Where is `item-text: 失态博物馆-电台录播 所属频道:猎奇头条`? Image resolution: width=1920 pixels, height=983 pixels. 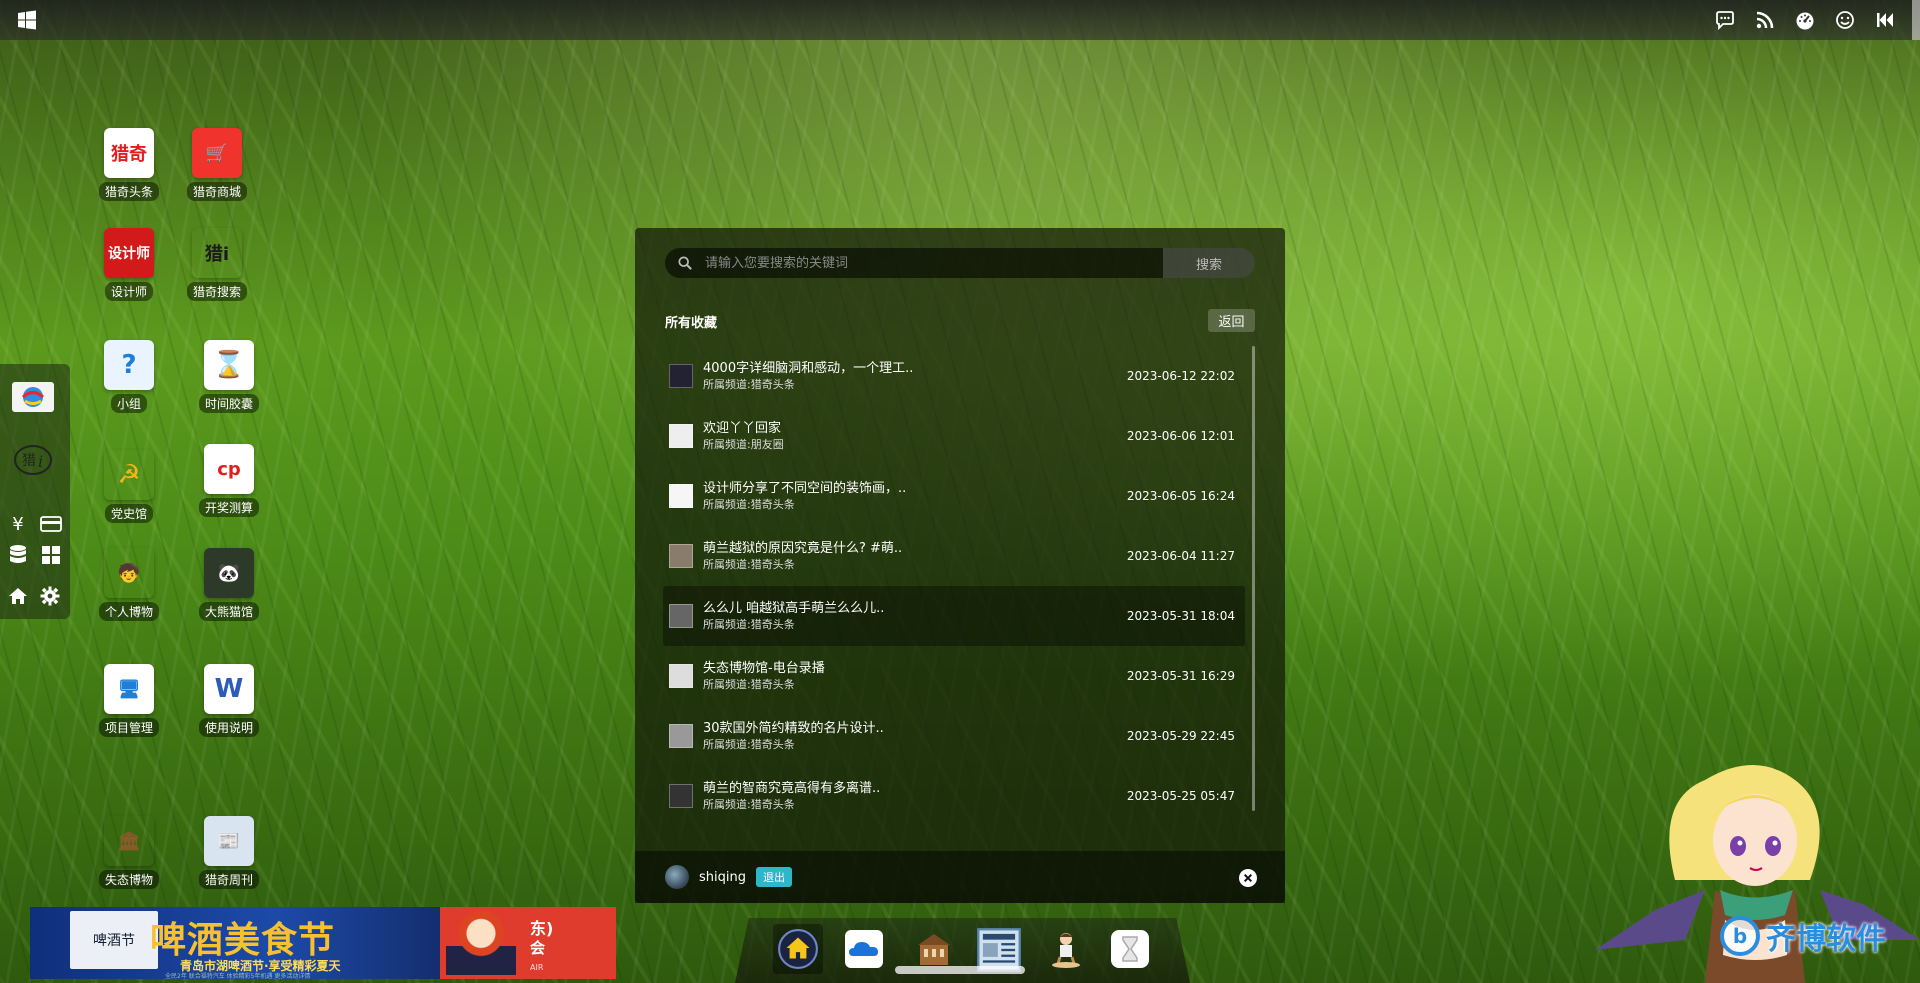 item-text: 失态博物馆-电台录播 所属频道:猎奇头条 is located at coordinates (915, 676).